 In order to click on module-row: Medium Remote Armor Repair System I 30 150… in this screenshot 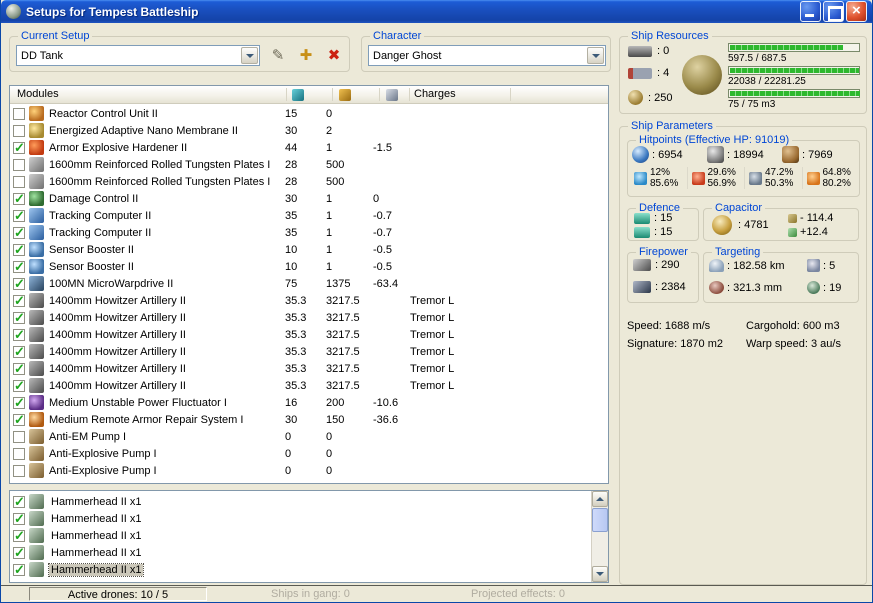, I will do `click(309, 419)`.